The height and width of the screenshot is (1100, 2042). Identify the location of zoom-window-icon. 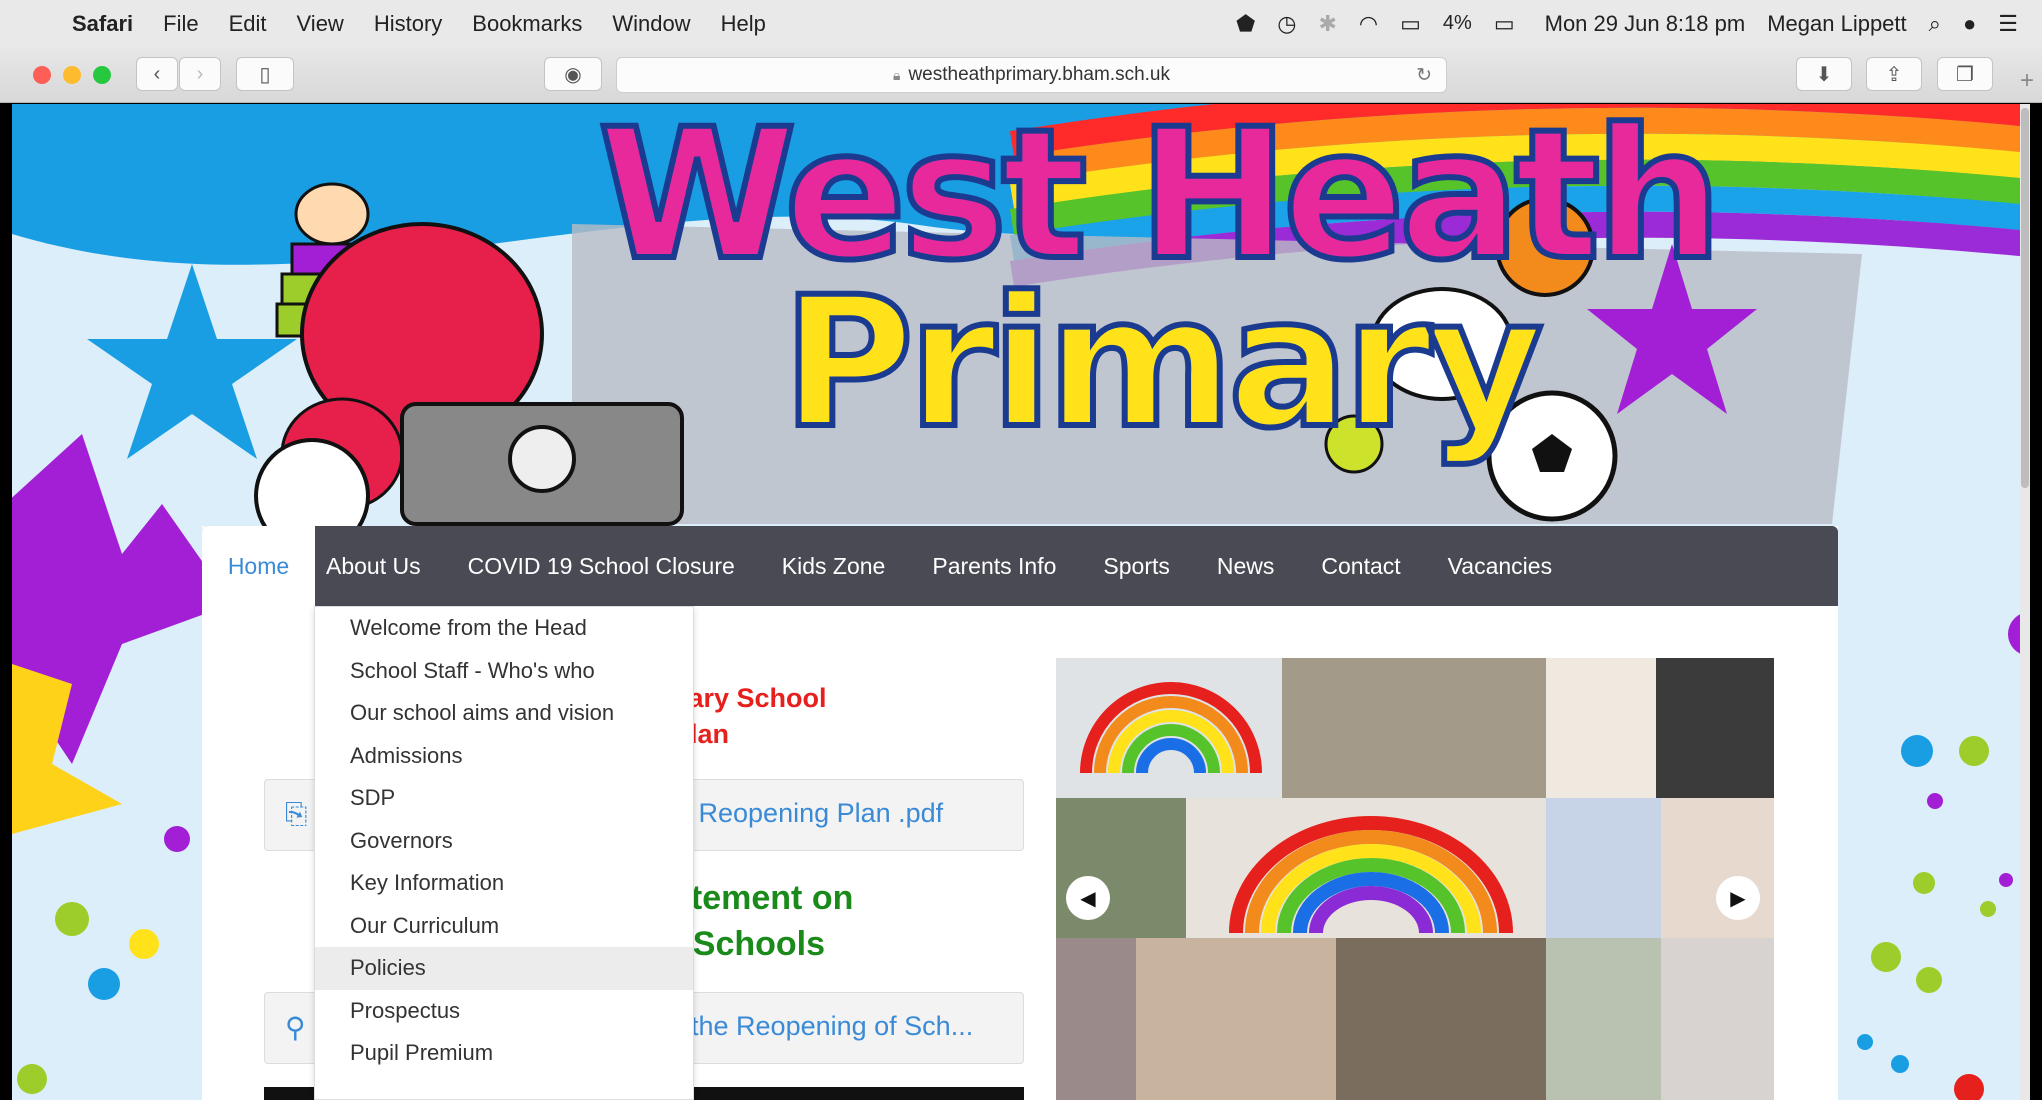
(102, 75).